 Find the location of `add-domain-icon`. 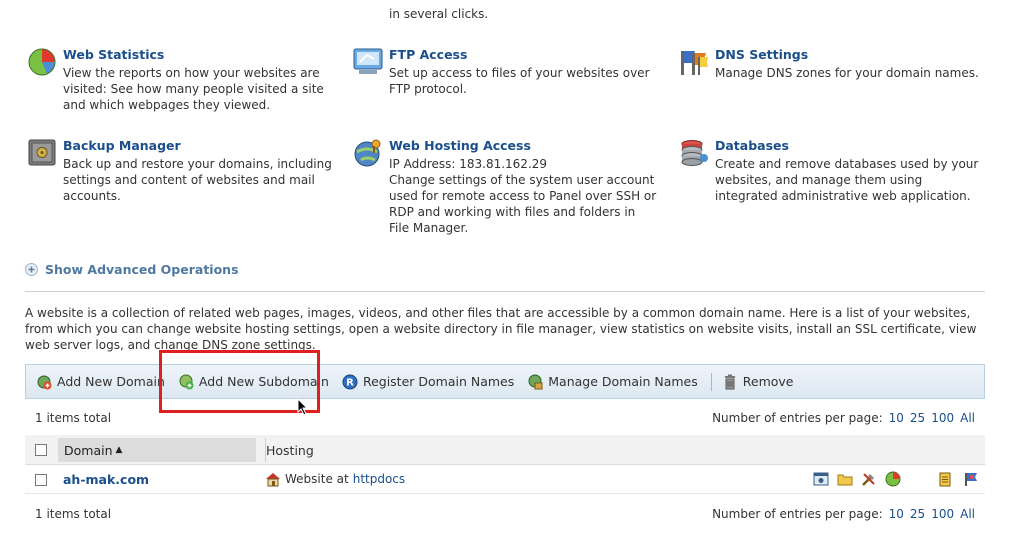

add-domain-icon is located at coordinates (44, 382).